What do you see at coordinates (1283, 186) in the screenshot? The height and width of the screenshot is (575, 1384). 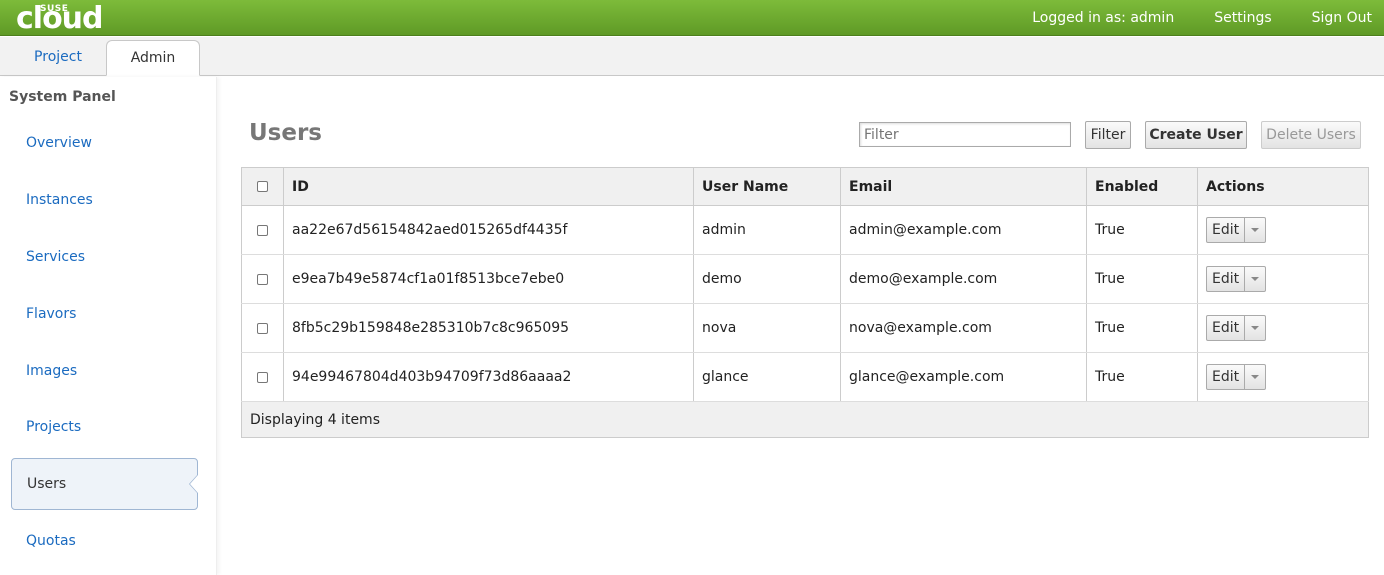 I see `column-header-actions: Actions` at bounding box center [1283, 186].